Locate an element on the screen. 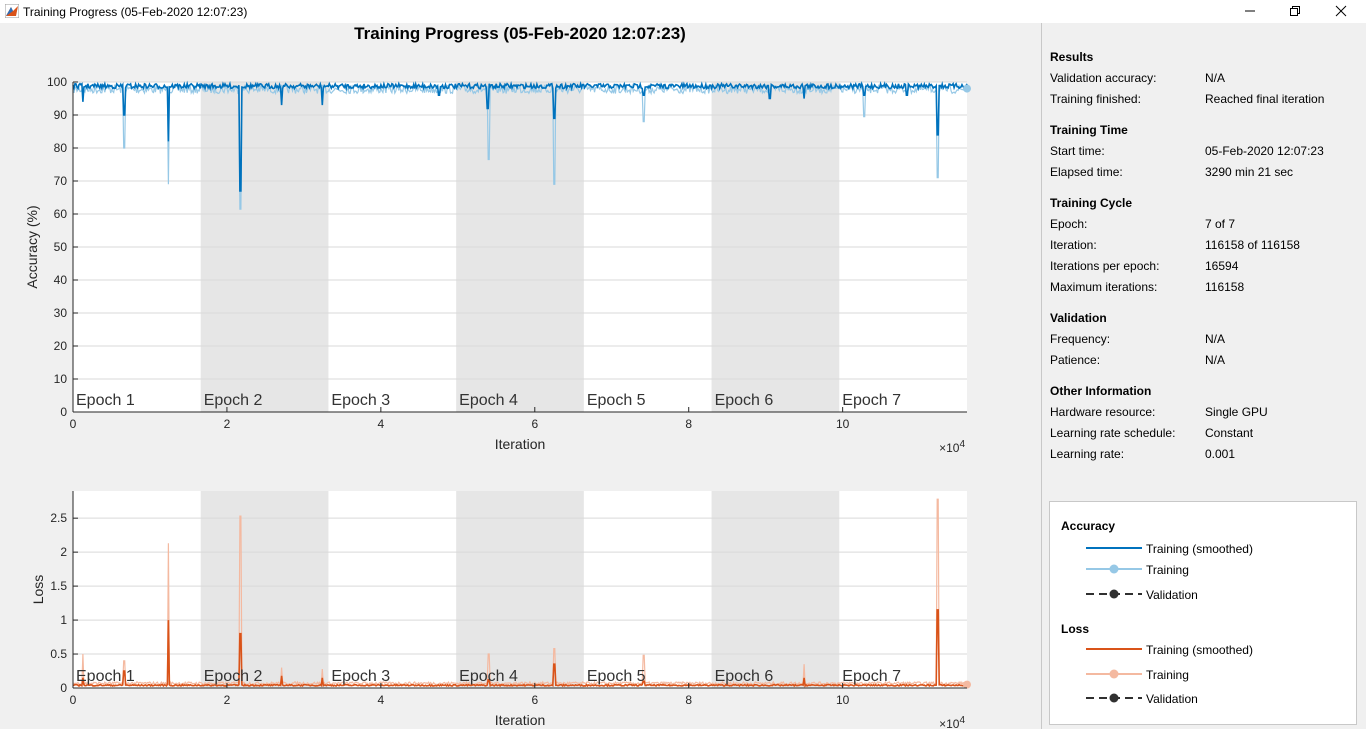 The image size is (1366, 729). loss-x-tick-label: 8 is located at coordinates (688, 700).